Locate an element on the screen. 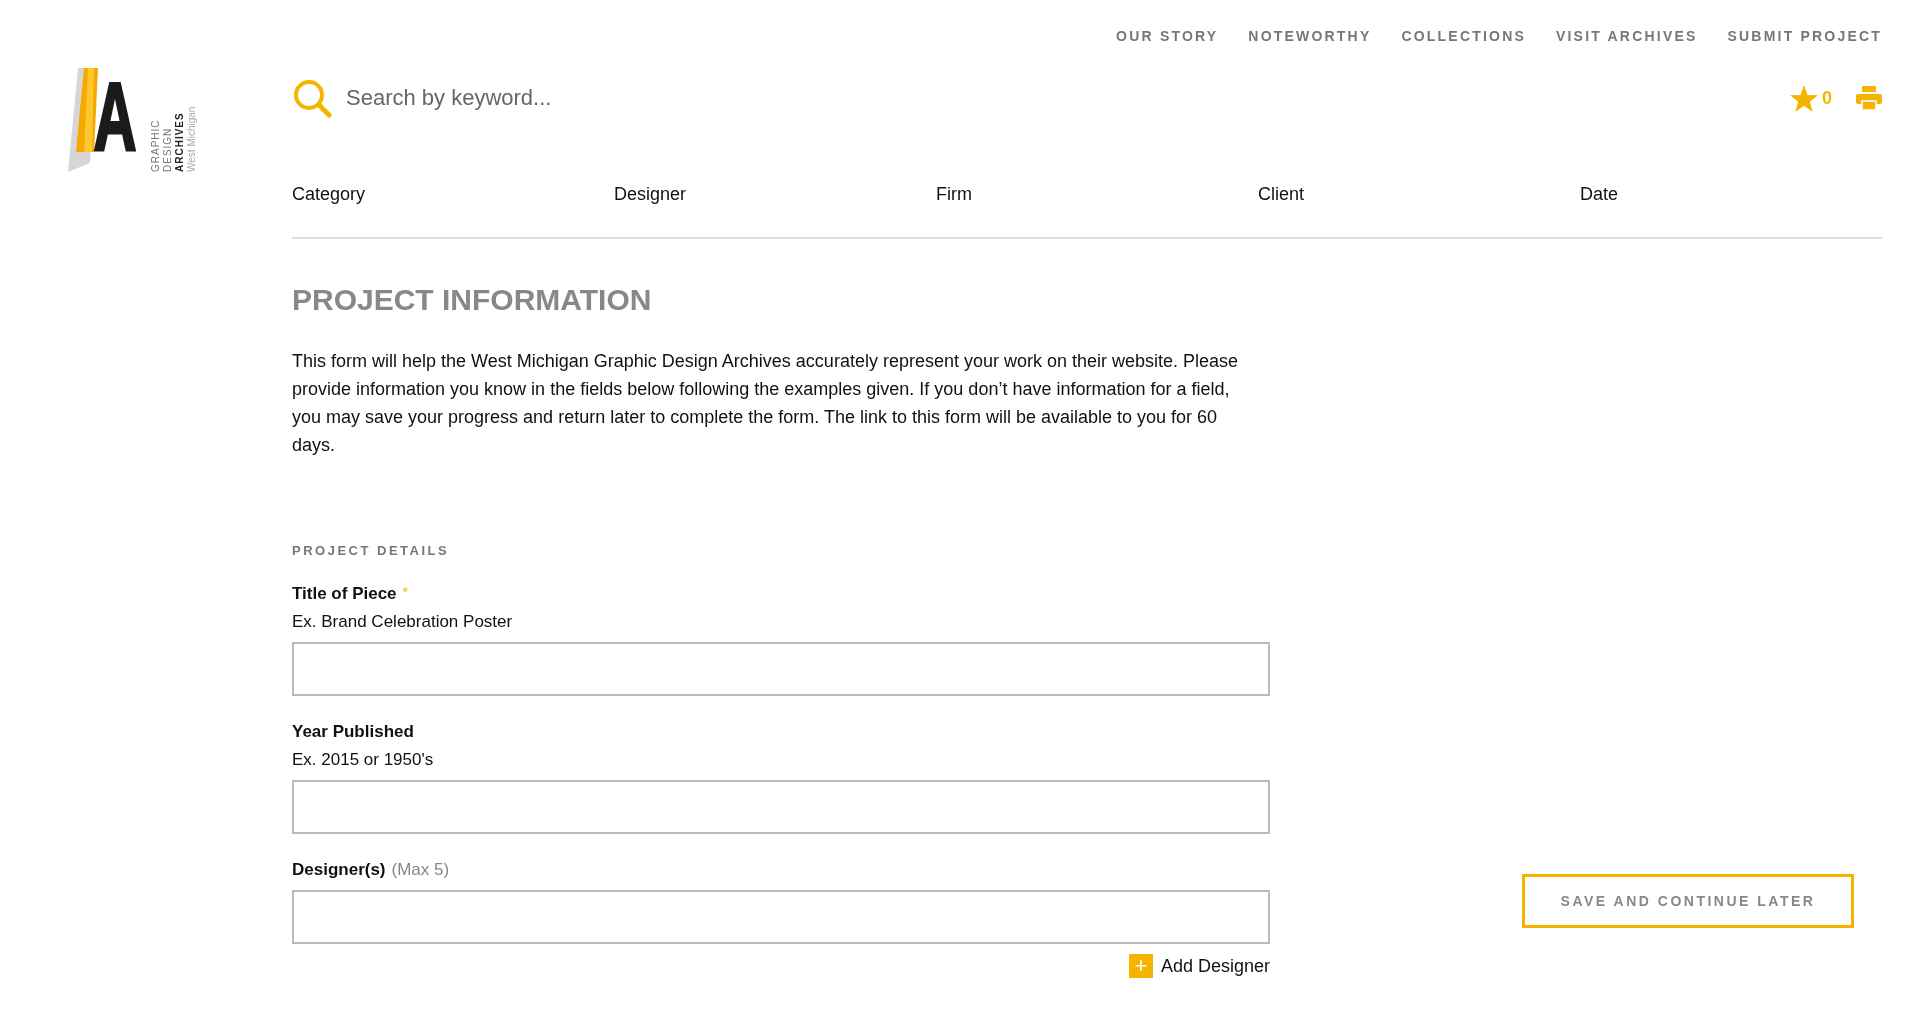 The image size is (1920, 1016). filter-tab: Date is located at coordinates (1599, 194).